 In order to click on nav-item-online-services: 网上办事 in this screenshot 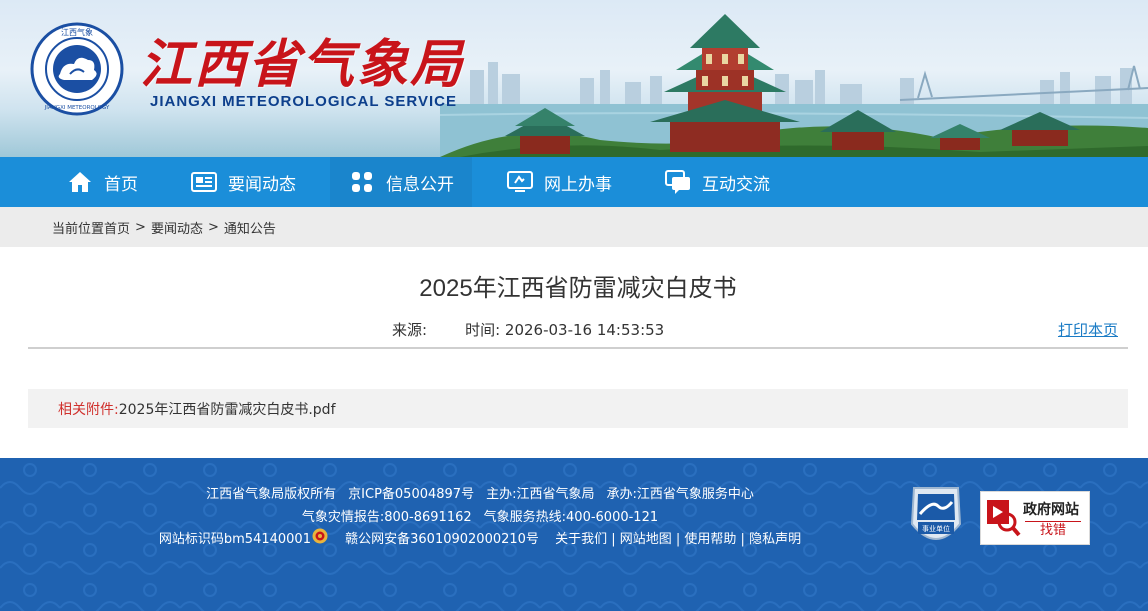, I will do `click(559, 182)`.